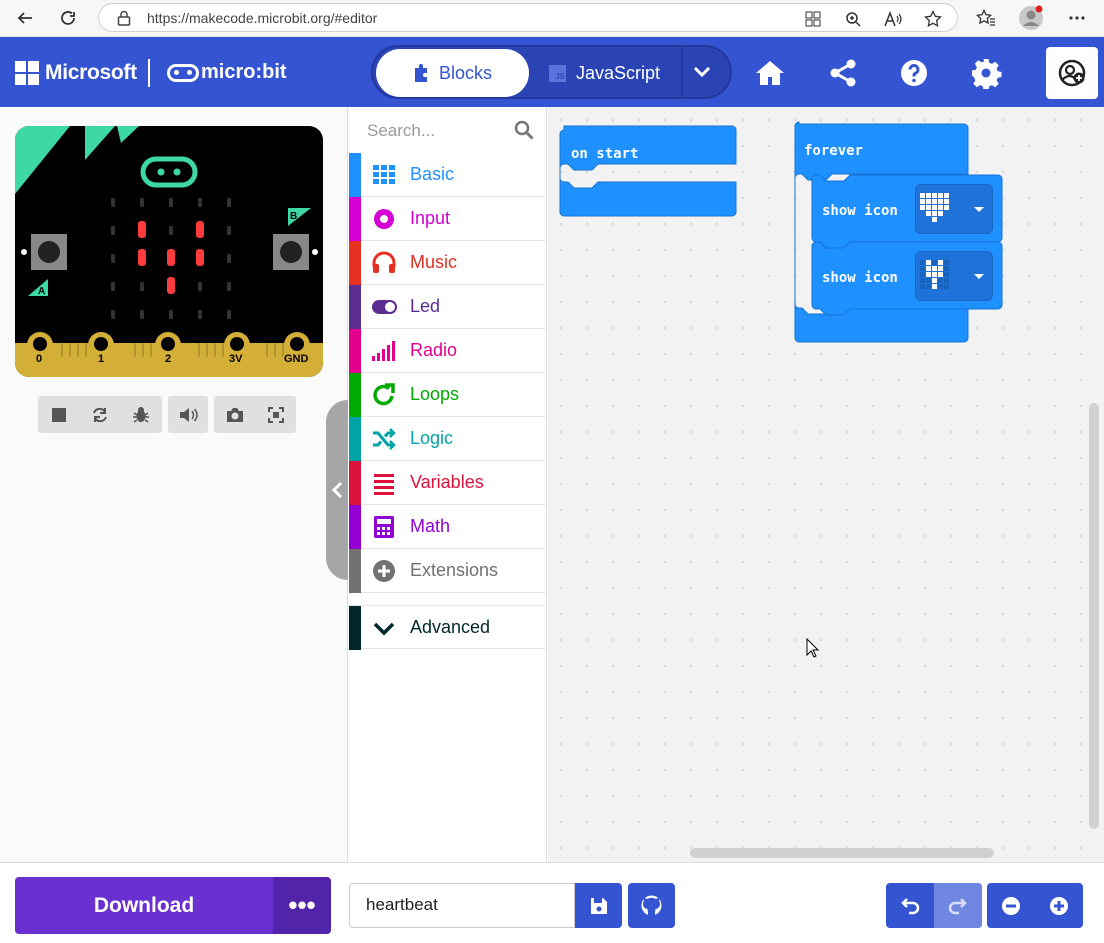 This screenshot has width=1104, height=943. I want to click on github-button, so click(651, 905).